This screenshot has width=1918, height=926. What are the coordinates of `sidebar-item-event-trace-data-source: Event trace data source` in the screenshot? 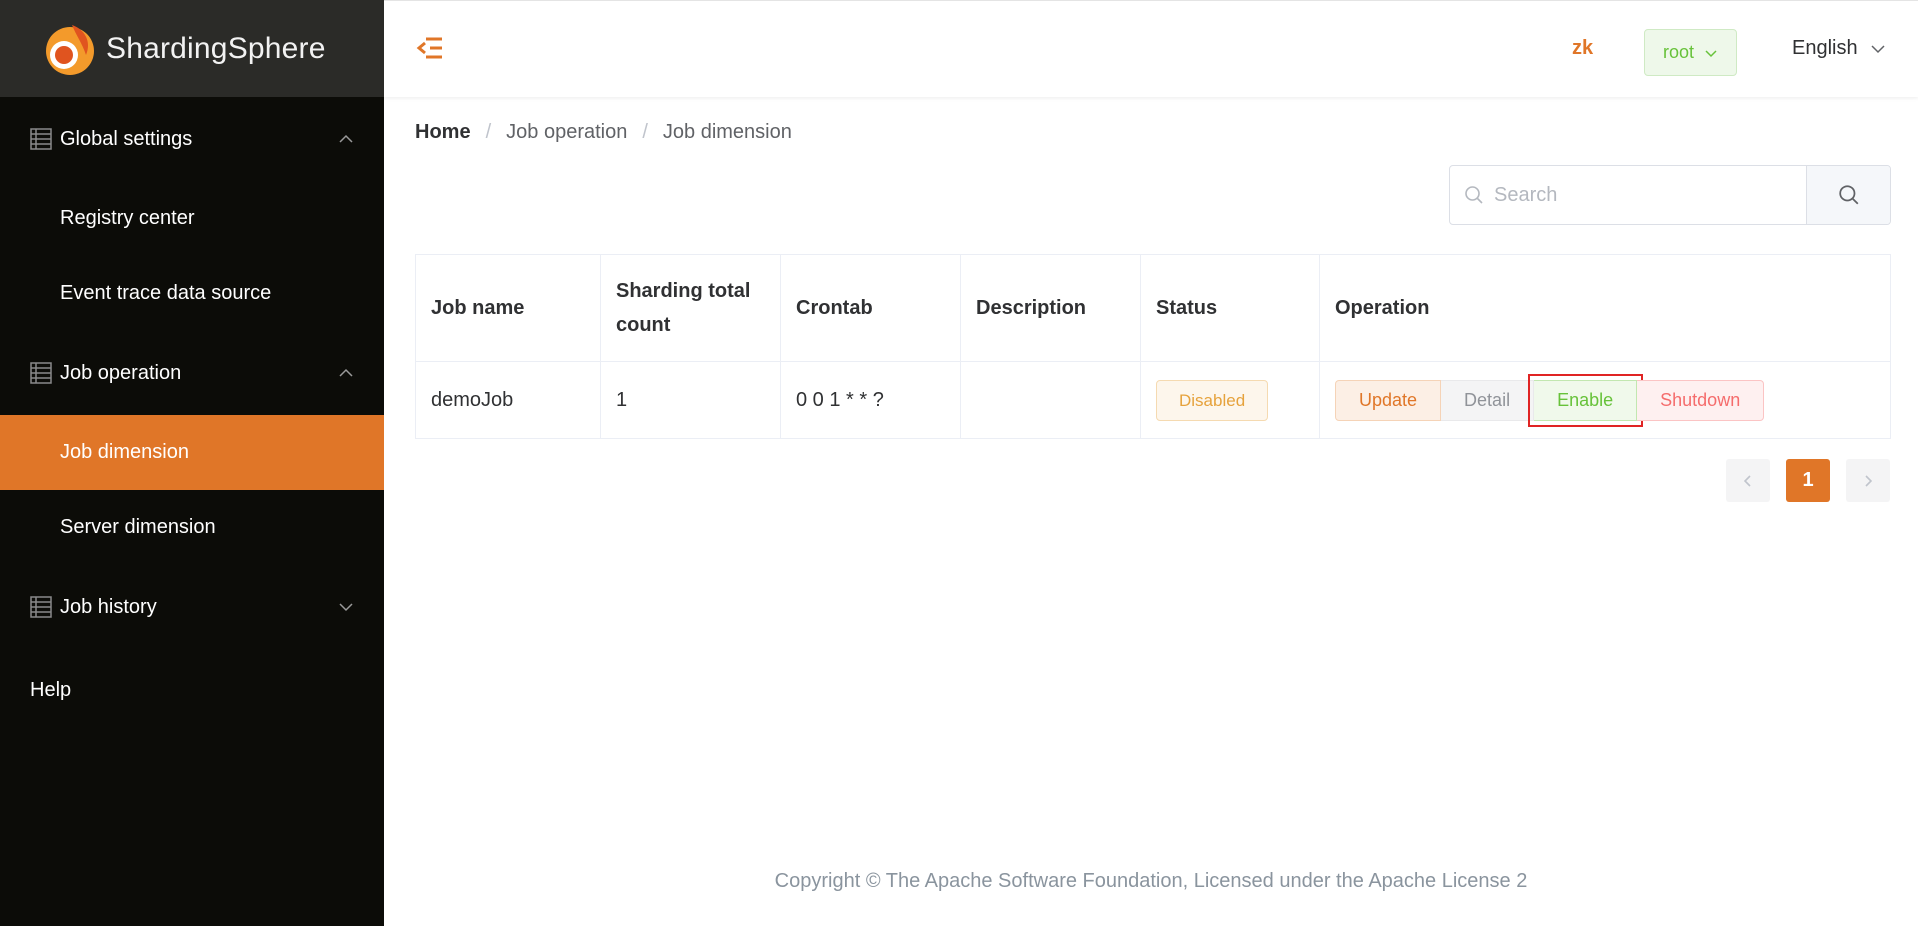 It's located at (192, 293).